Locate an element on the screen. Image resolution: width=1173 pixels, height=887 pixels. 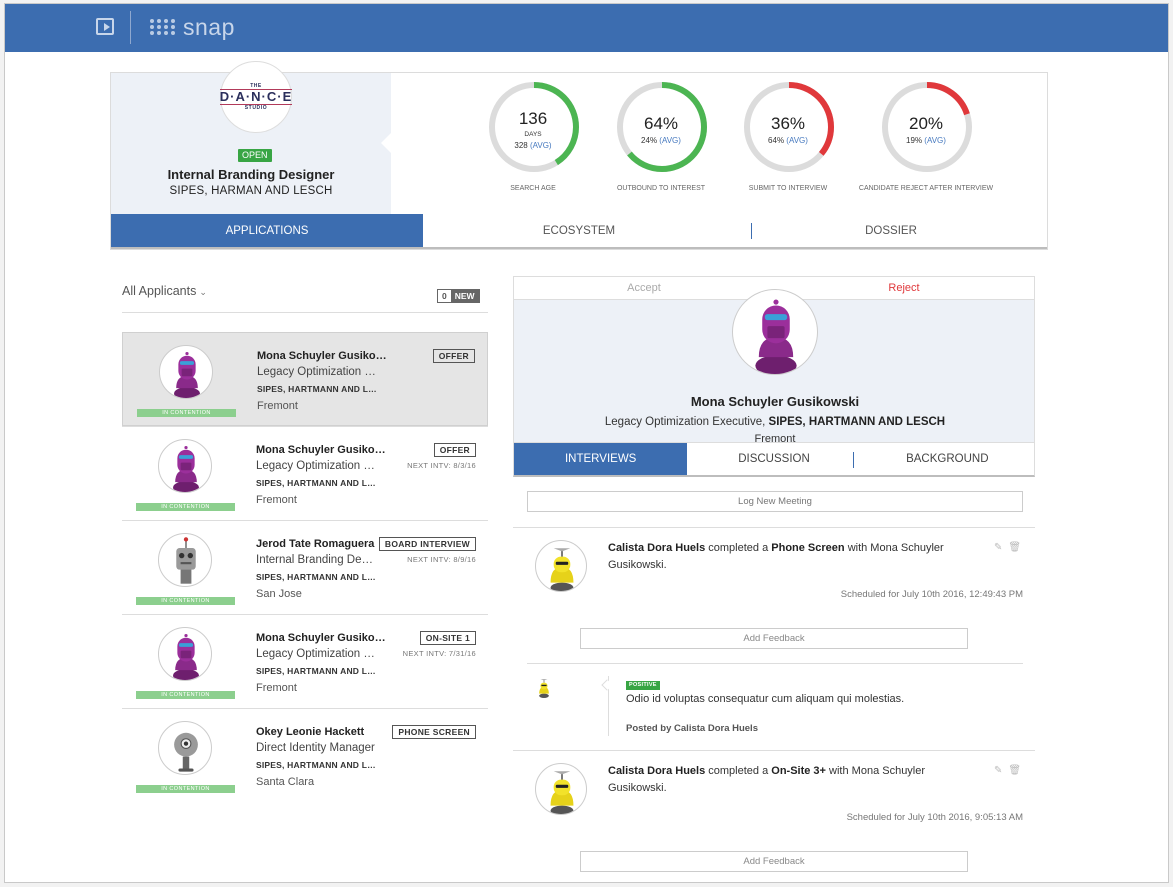
next-interview-date: NEXT INTV: 8/9/16 is located at coordinates (441, 559).